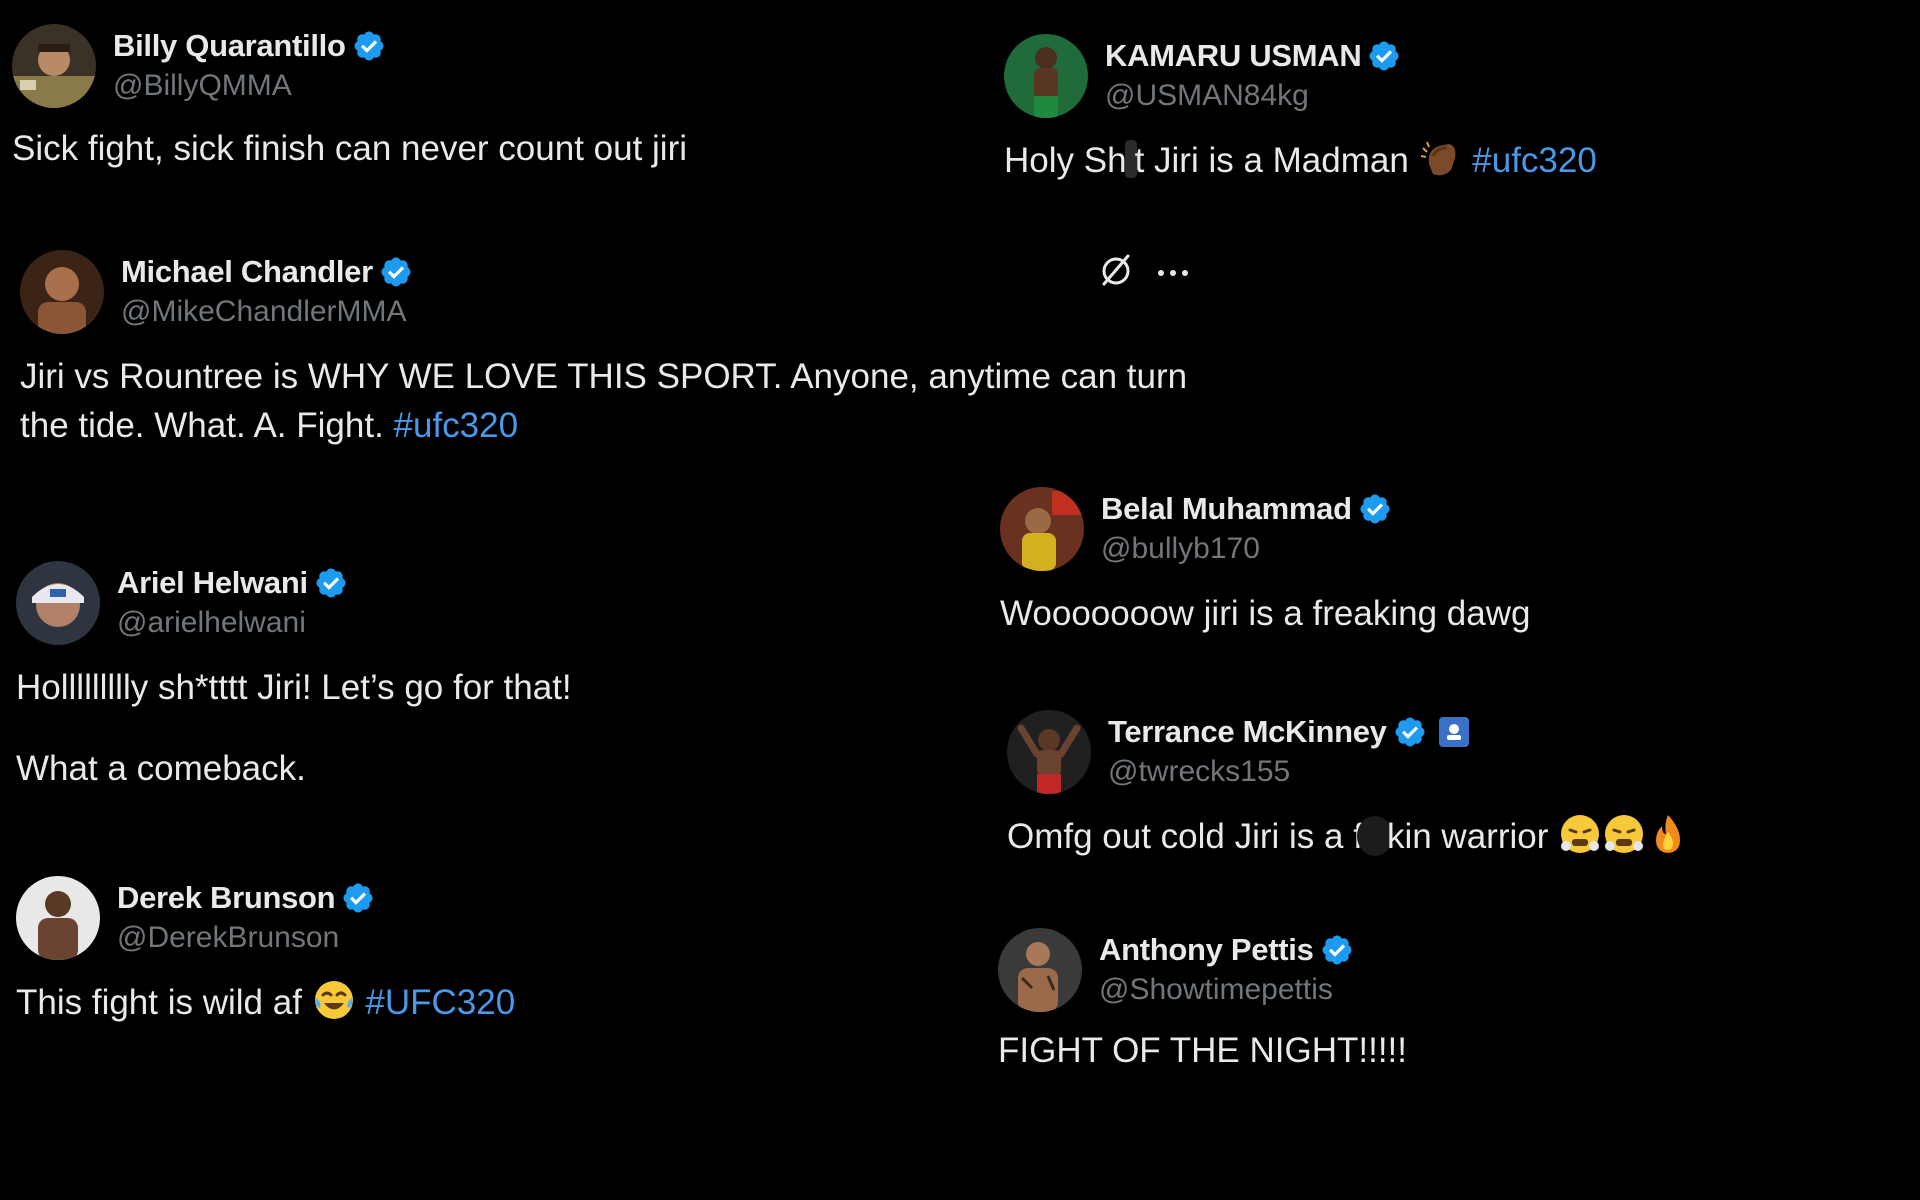  Describe the element at coordinates (1202, 1050) in the screenshot. I see `tweet-text: FIGHT OF THE NIGHT!!!!!` at that location.